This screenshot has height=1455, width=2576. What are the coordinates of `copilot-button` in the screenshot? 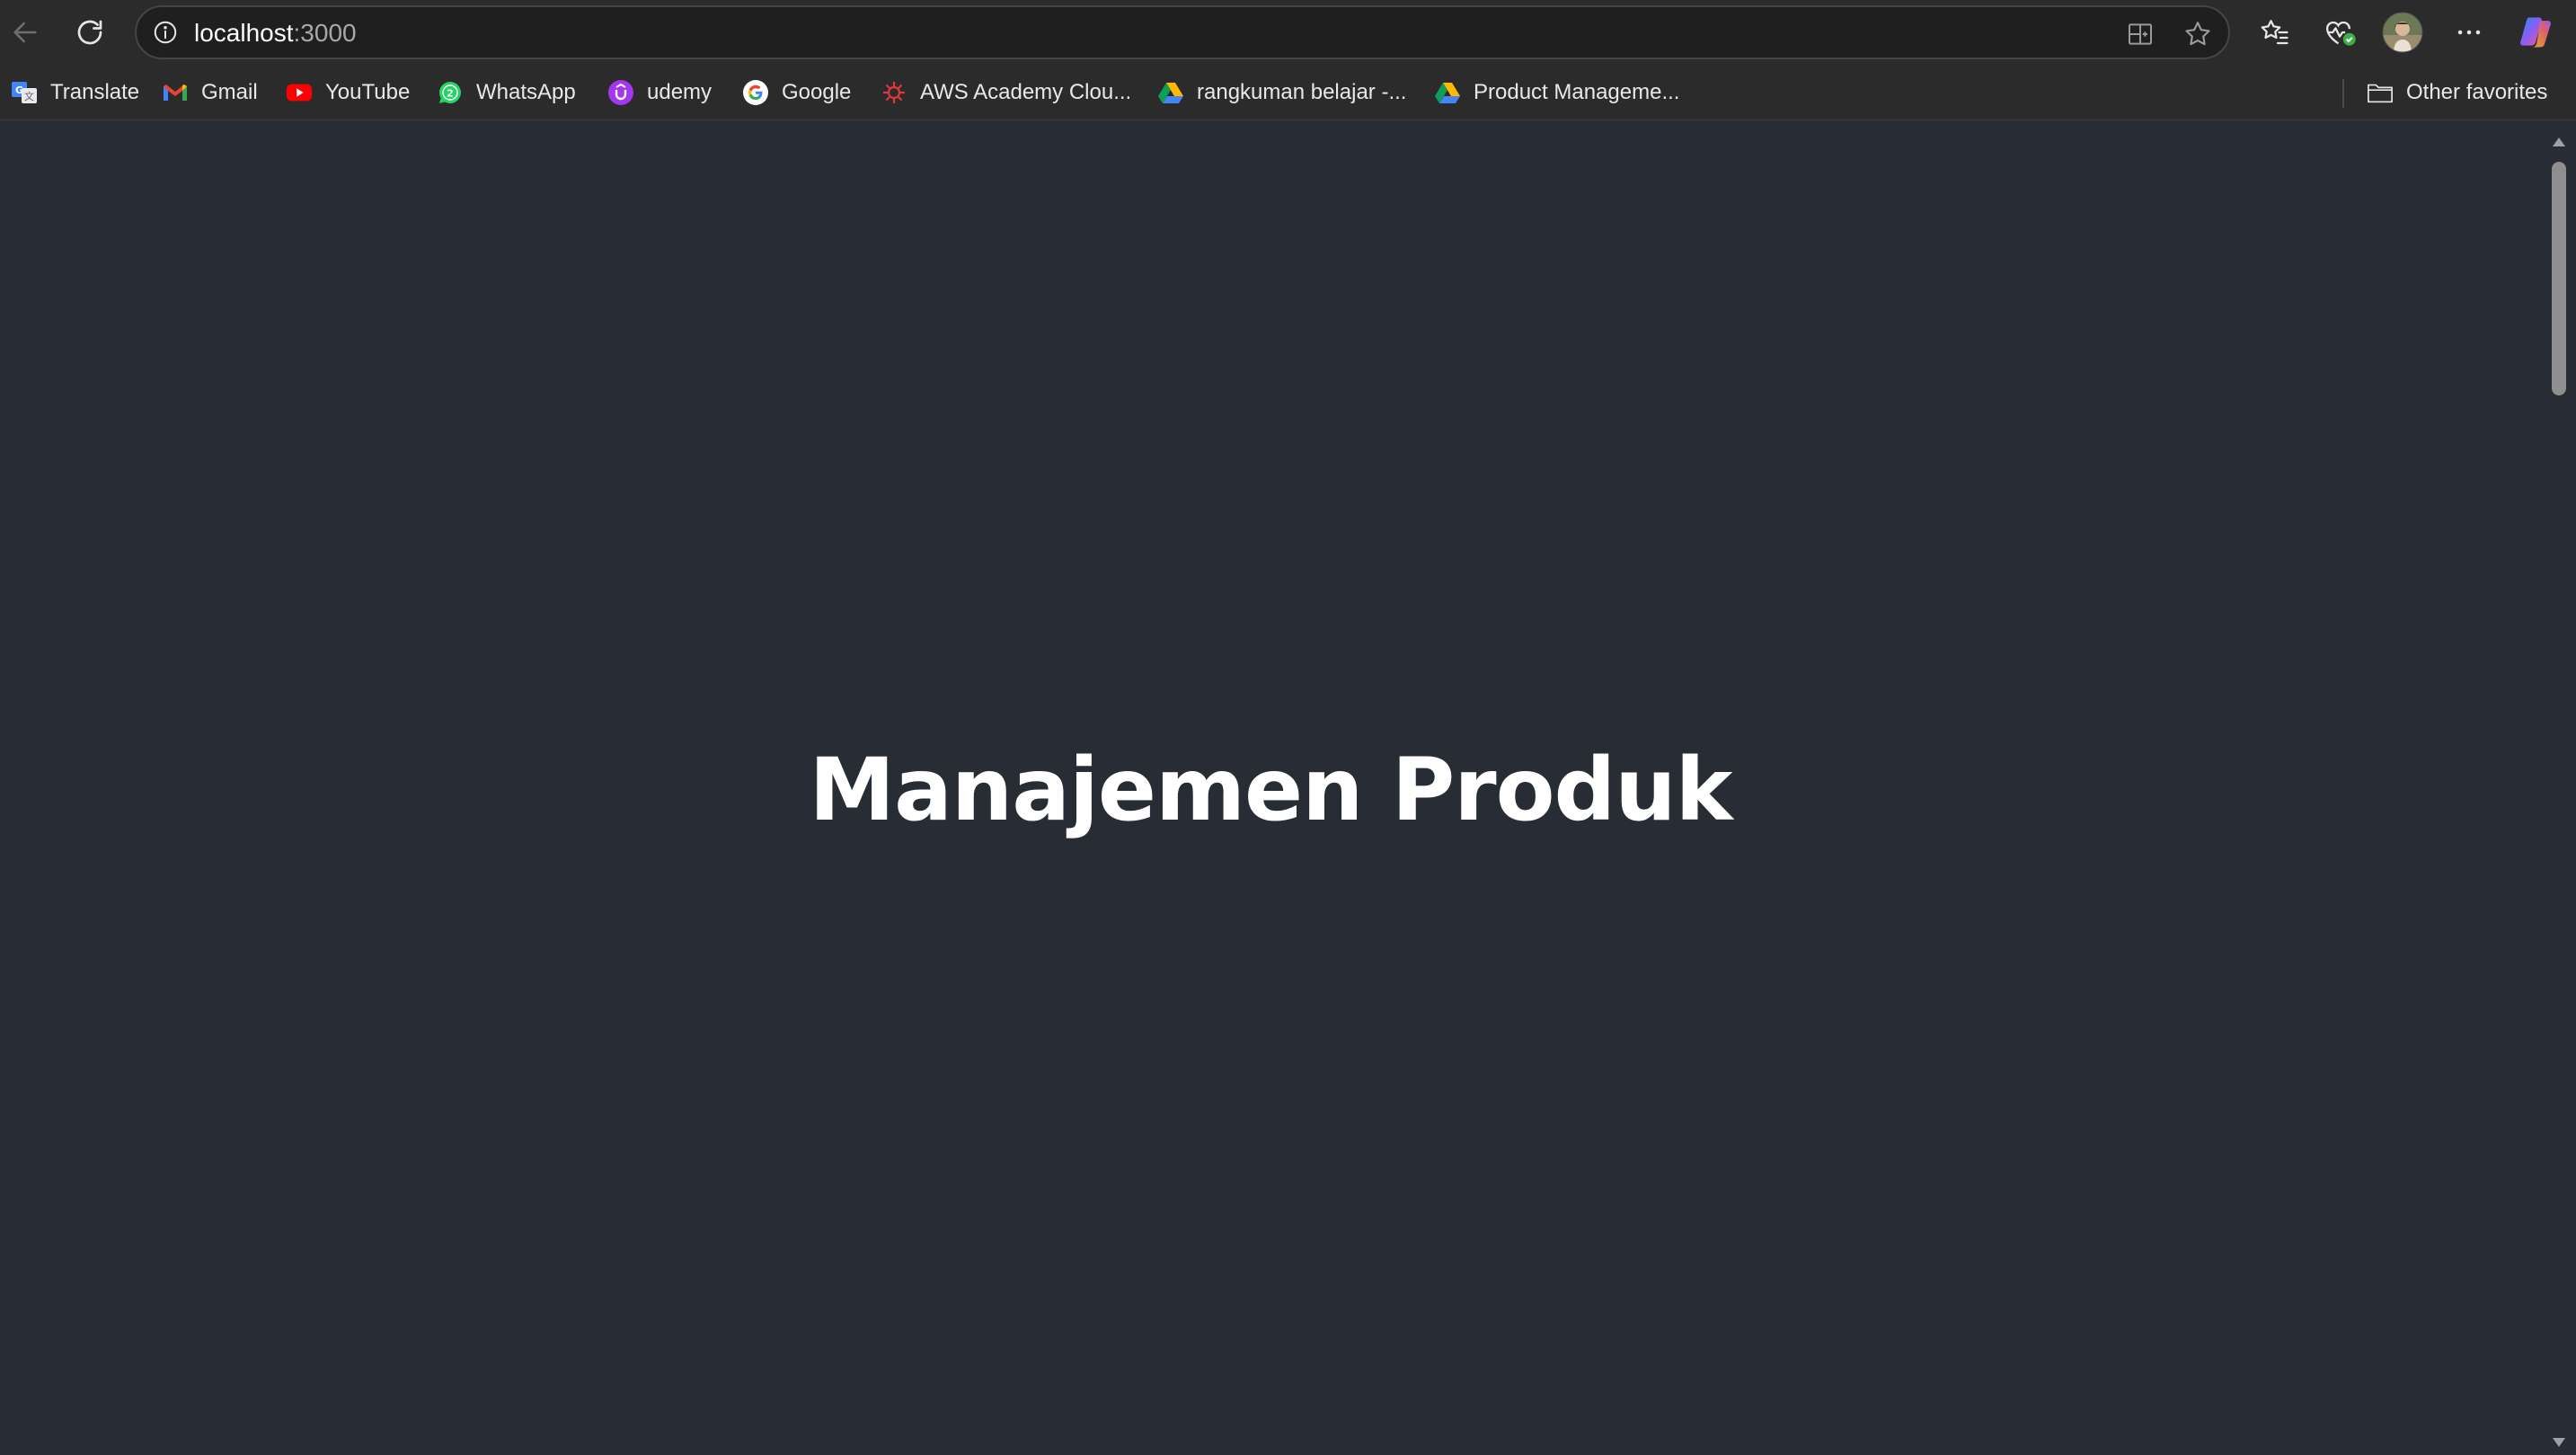 It's located at (2535, 32).